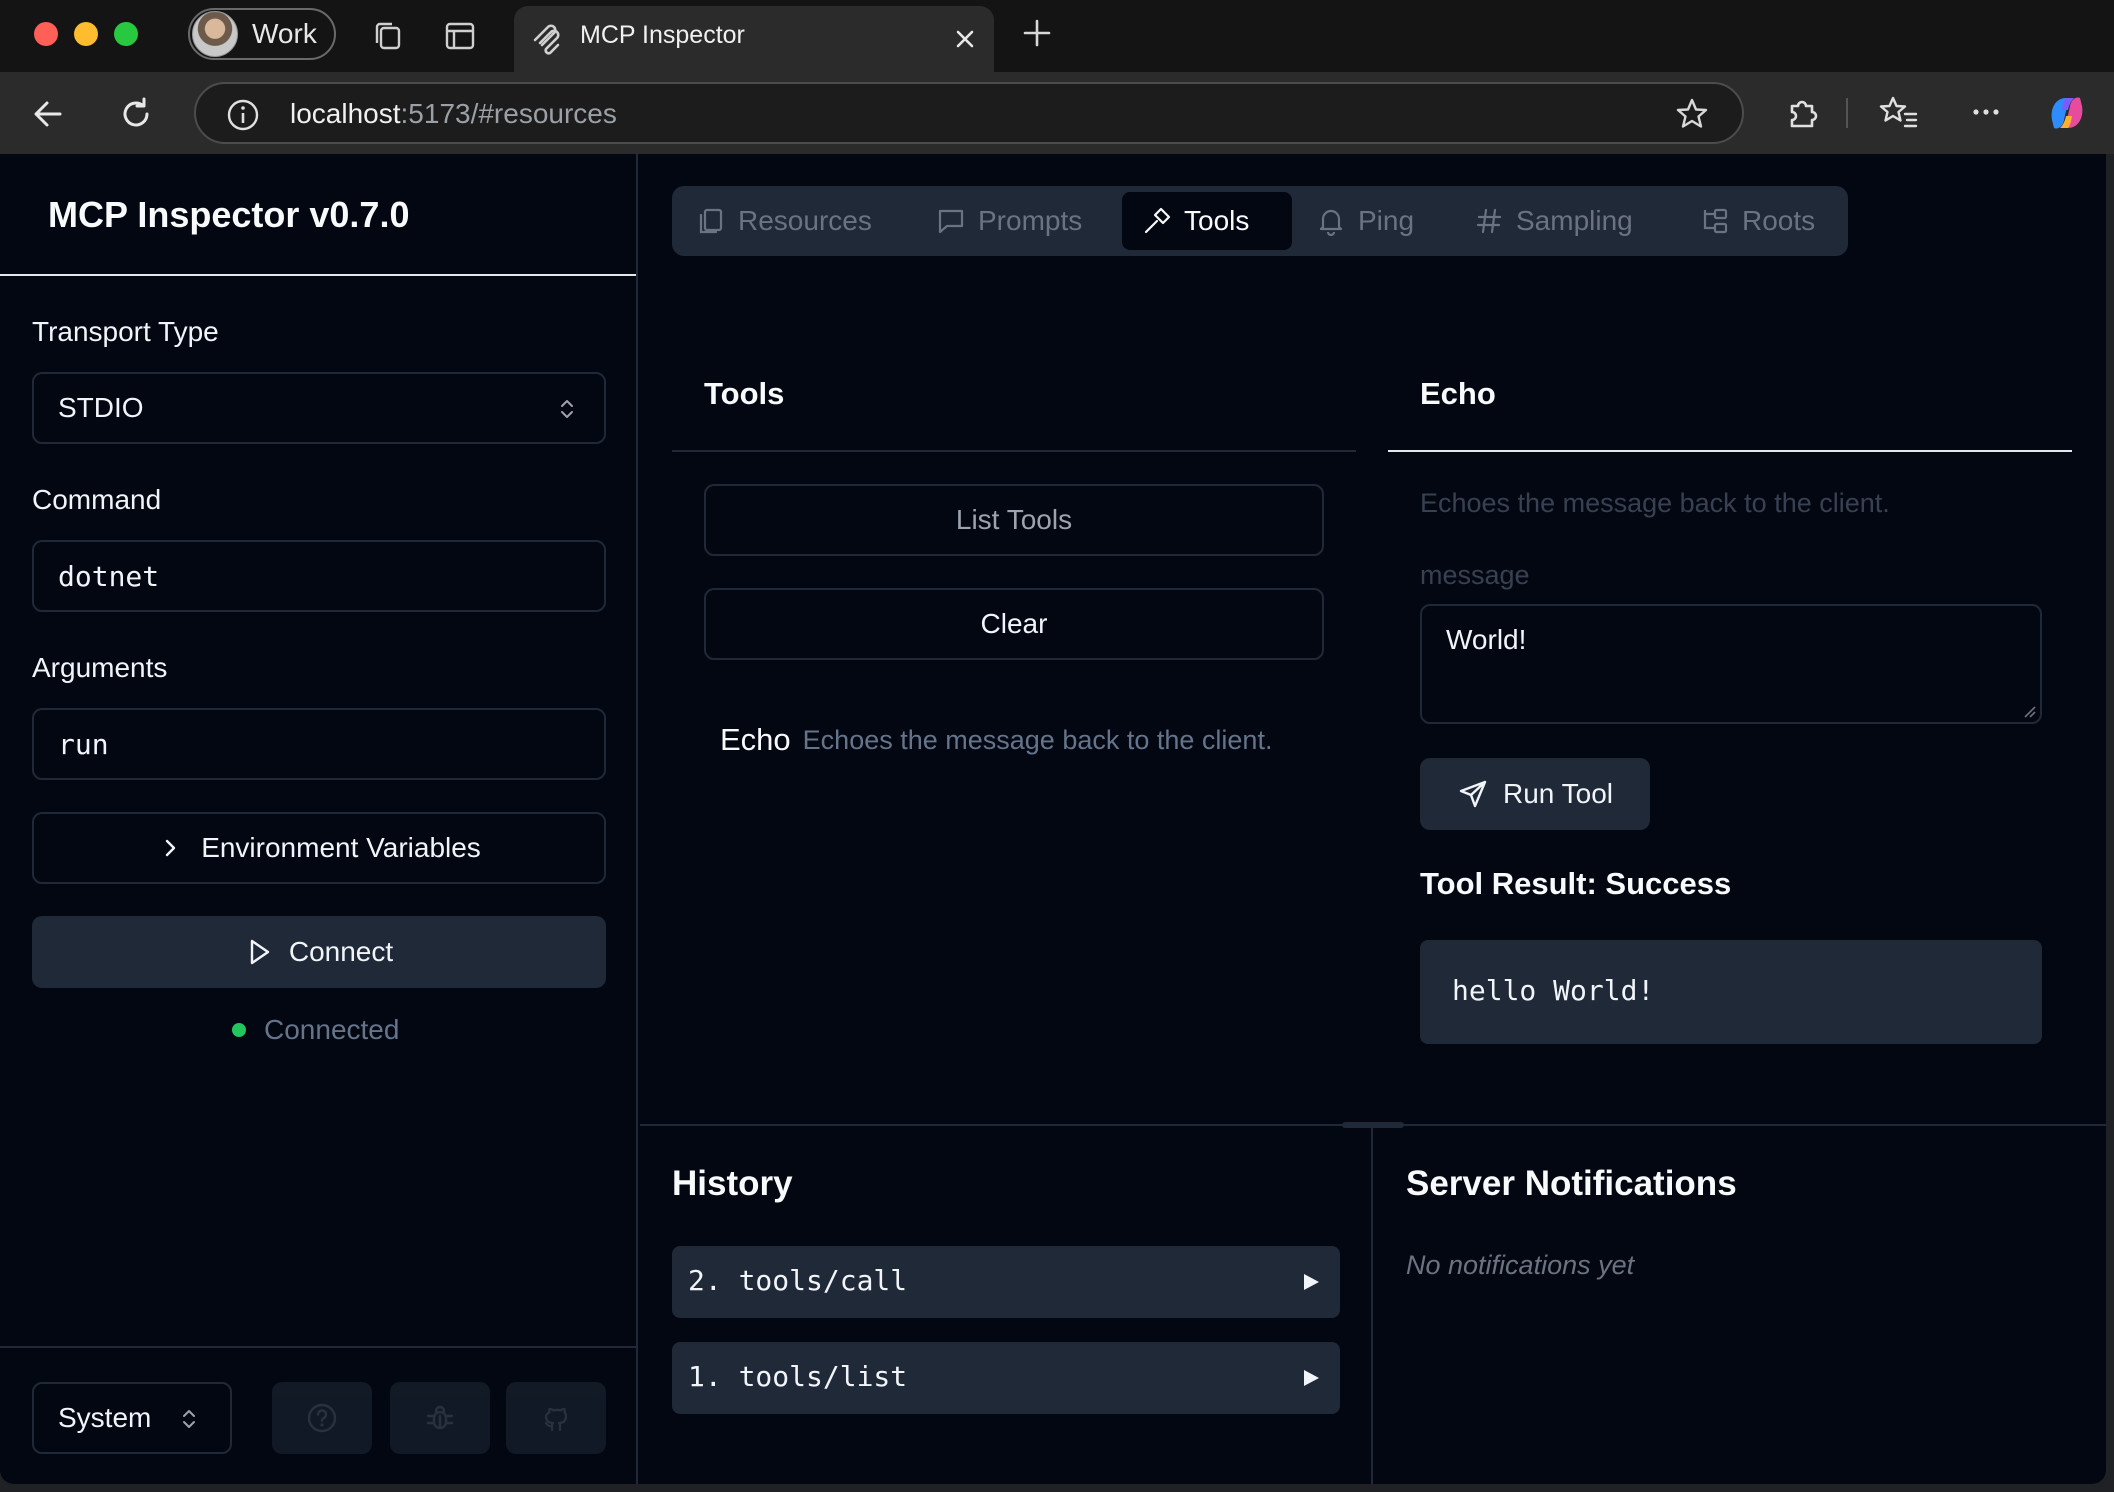 The width and height of the screenshot is (2114, 1492). I want to click on history-item-label: 2. tools/call, so click(798, 1280).